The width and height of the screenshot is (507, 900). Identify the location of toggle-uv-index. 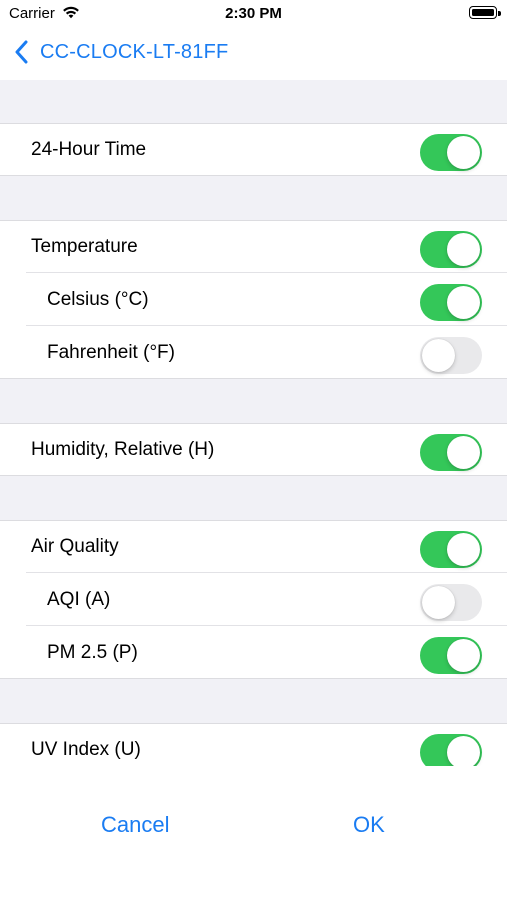
(451, 750).